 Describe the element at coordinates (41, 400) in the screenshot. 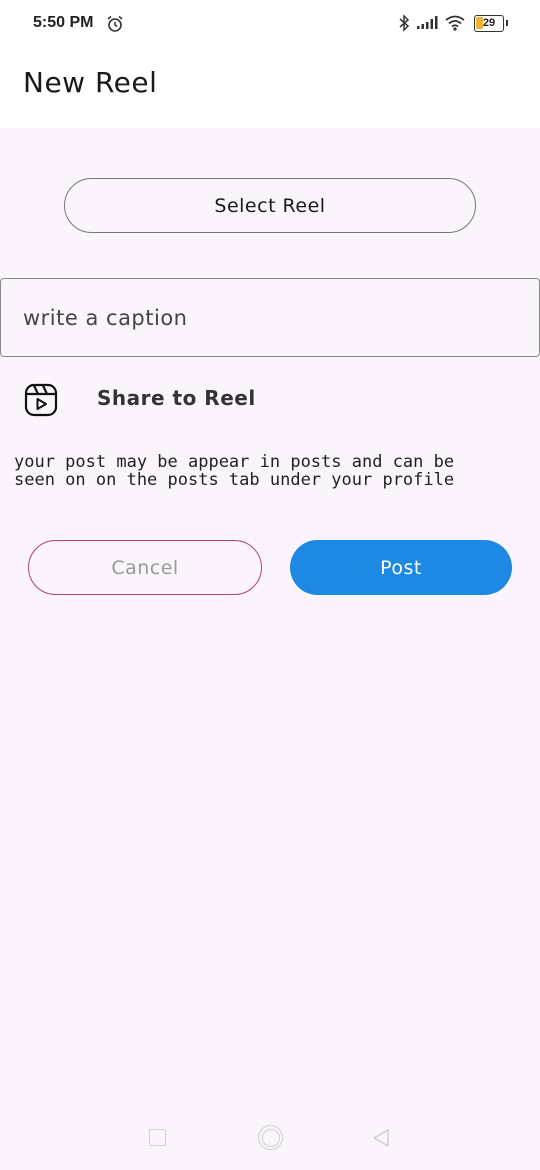

I see `reel-icon` at that location.